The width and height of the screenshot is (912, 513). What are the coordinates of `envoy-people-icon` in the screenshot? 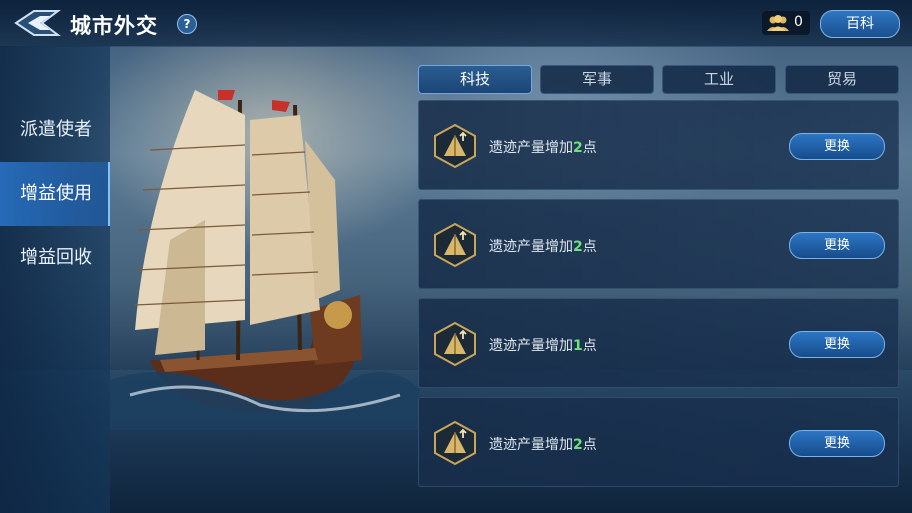 It's located at (778, 23).